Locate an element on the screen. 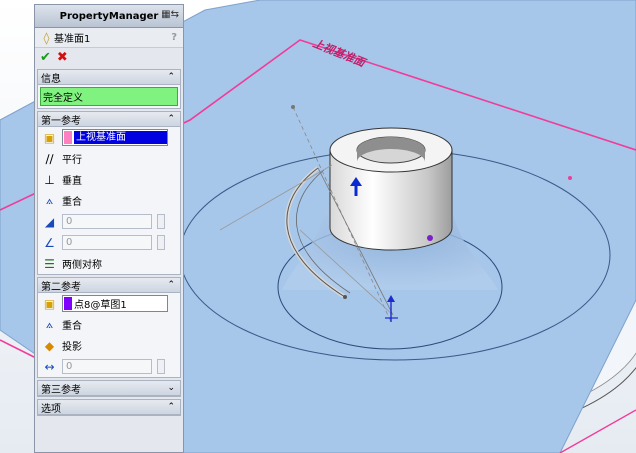 The width and height of the screenshot is (636, 453). help-icon: ? is located at coordinates (174, 37).